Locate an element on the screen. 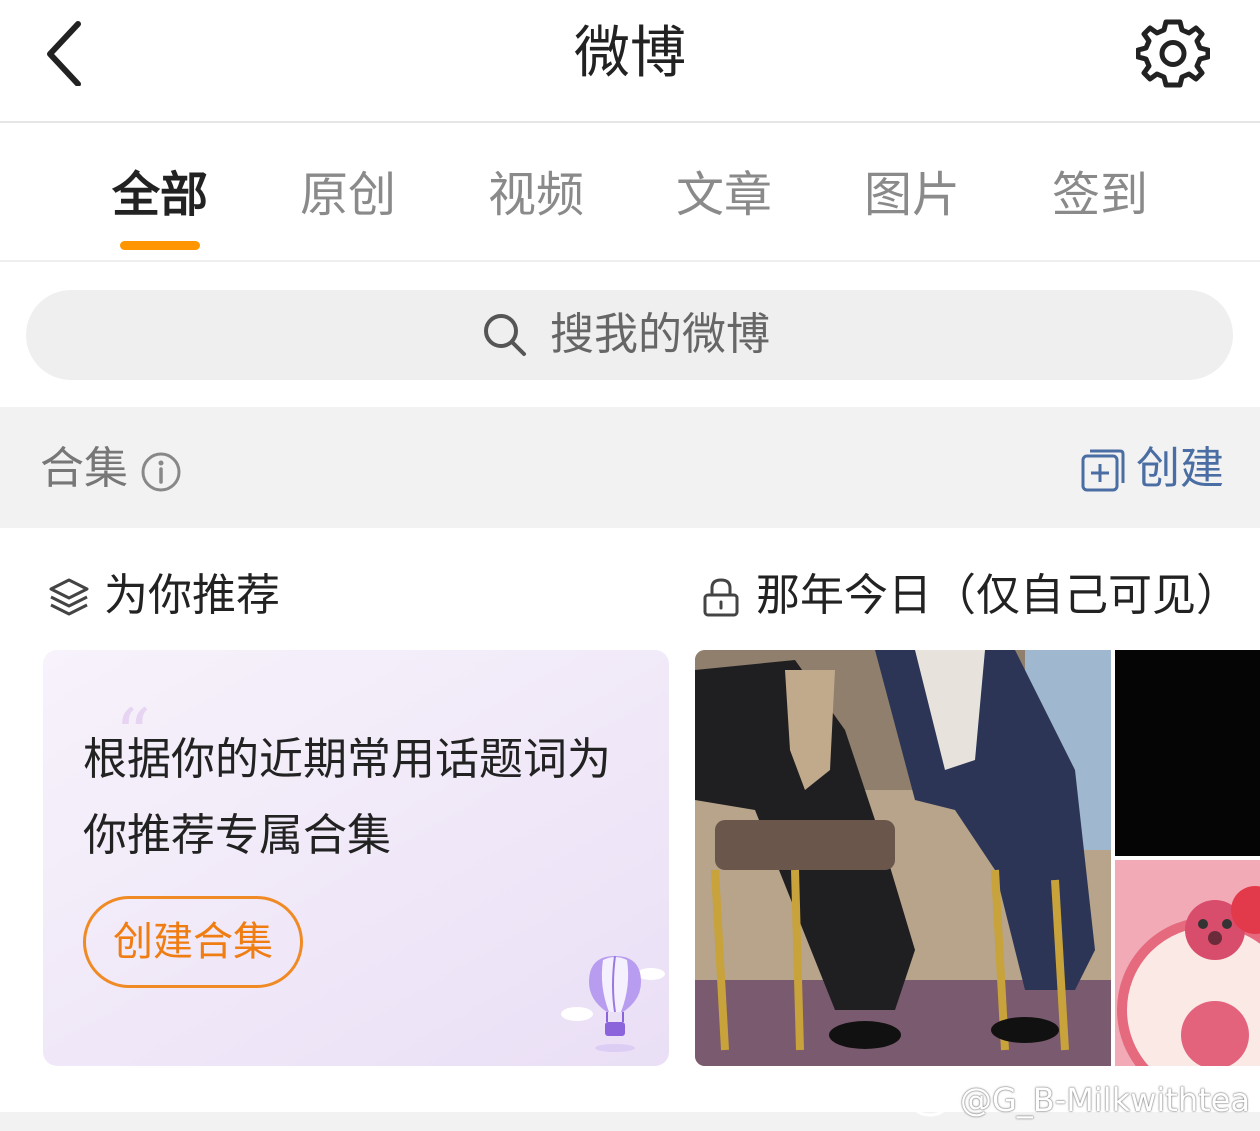  active-tab-indicator is located at coordinates (160, 245).